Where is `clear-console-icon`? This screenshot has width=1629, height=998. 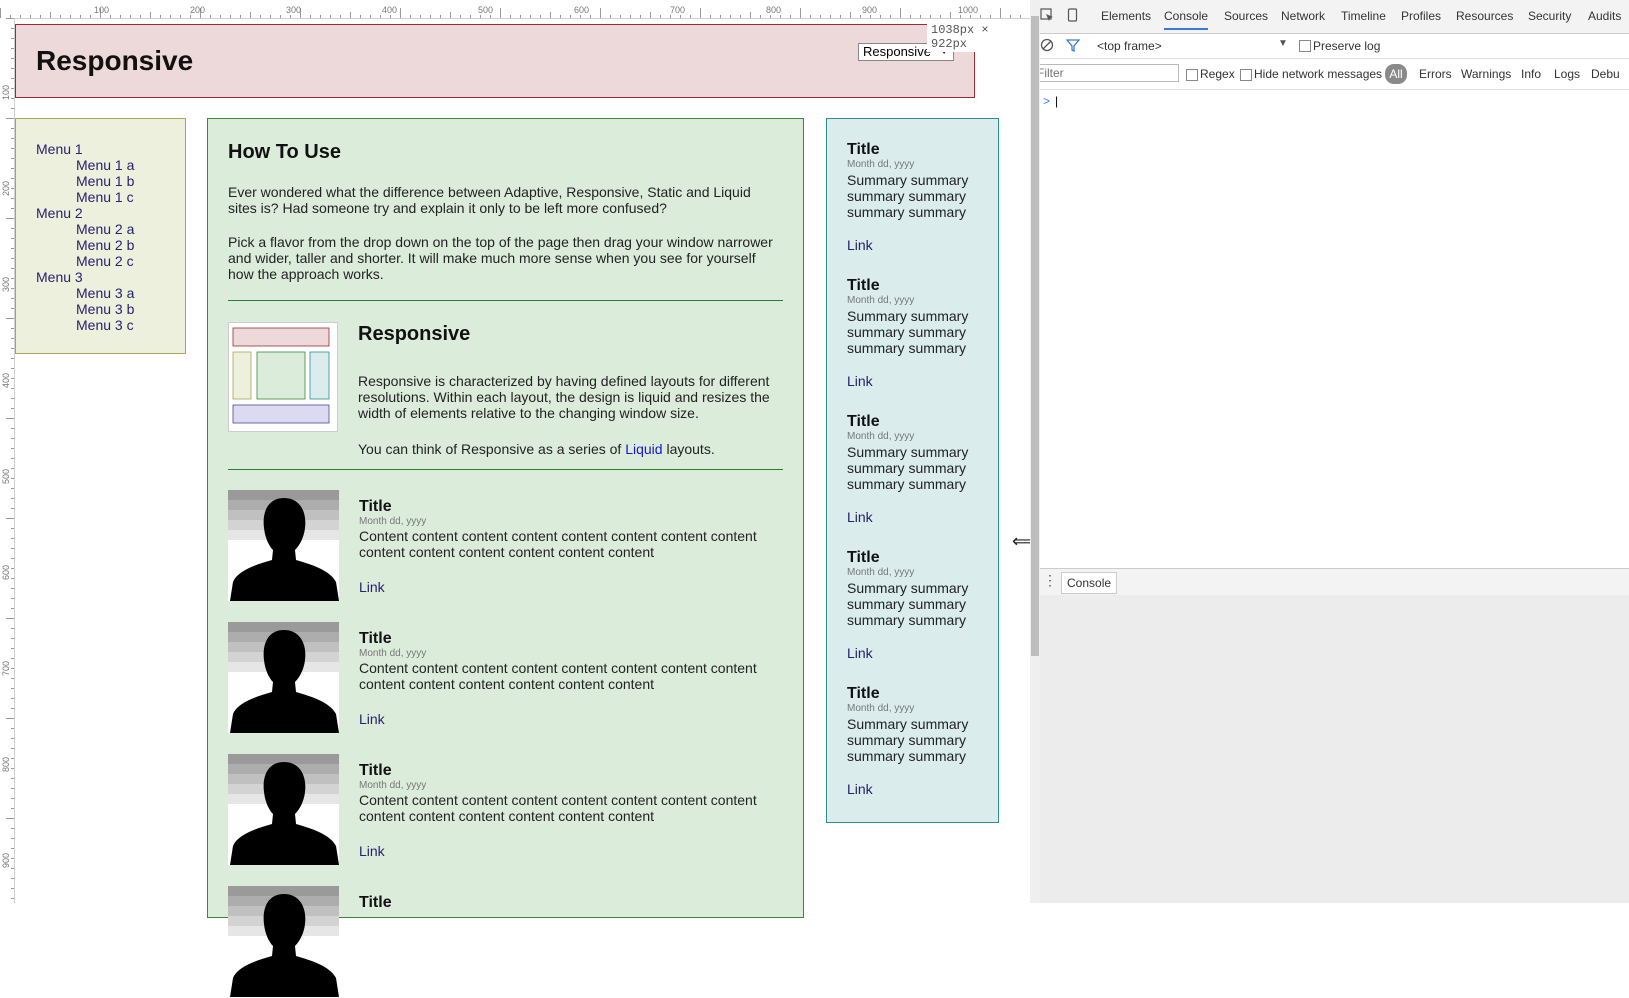
clear-console-icon is located at coordinates (1047, 46).